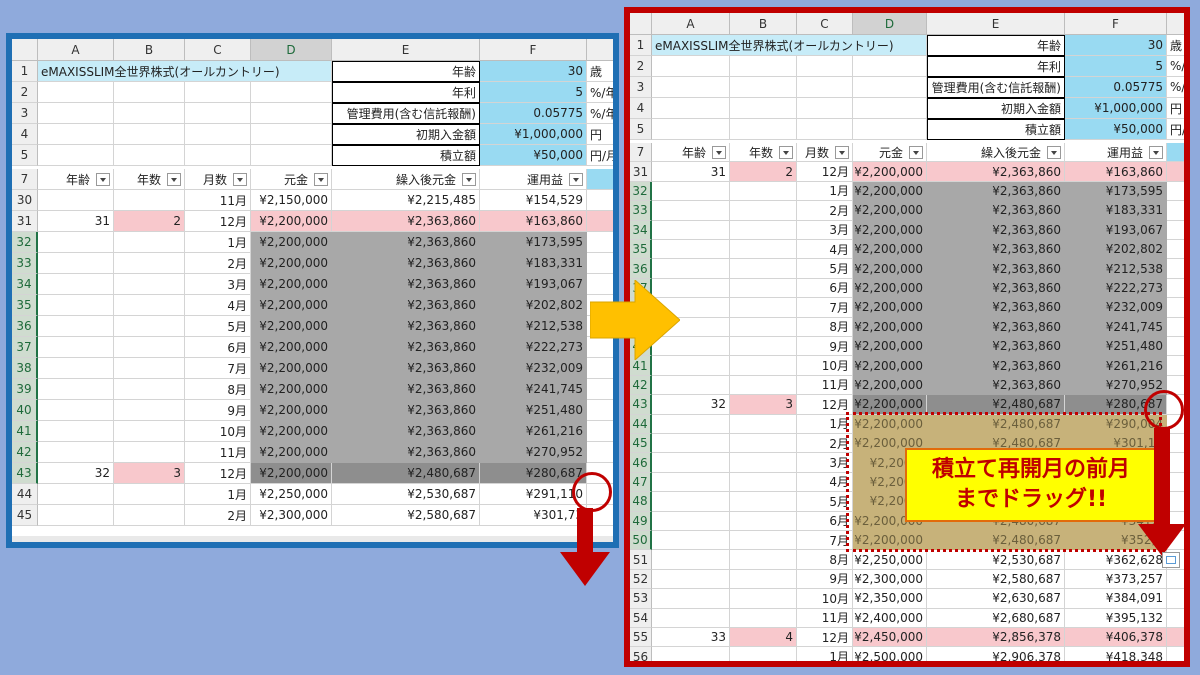 The width and height of the screenshot is (1200, 675). I want to click on row-header: 1, so click(25, 71).